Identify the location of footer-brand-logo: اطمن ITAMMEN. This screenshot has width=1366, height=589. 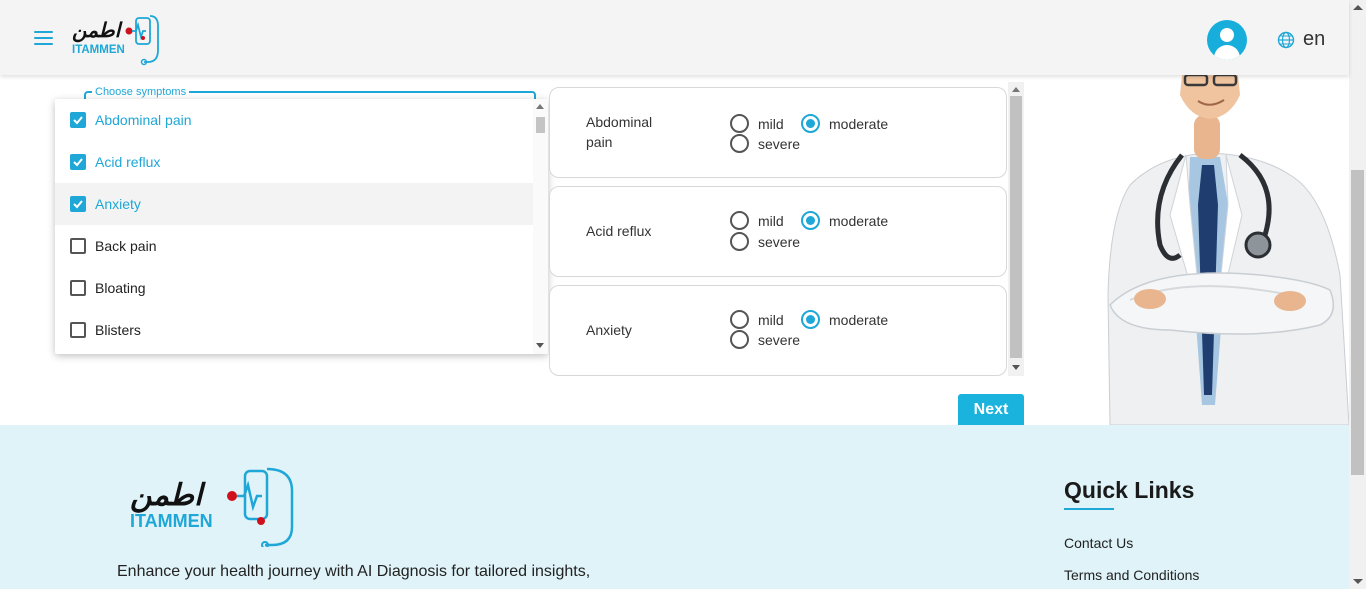
(213, 508).